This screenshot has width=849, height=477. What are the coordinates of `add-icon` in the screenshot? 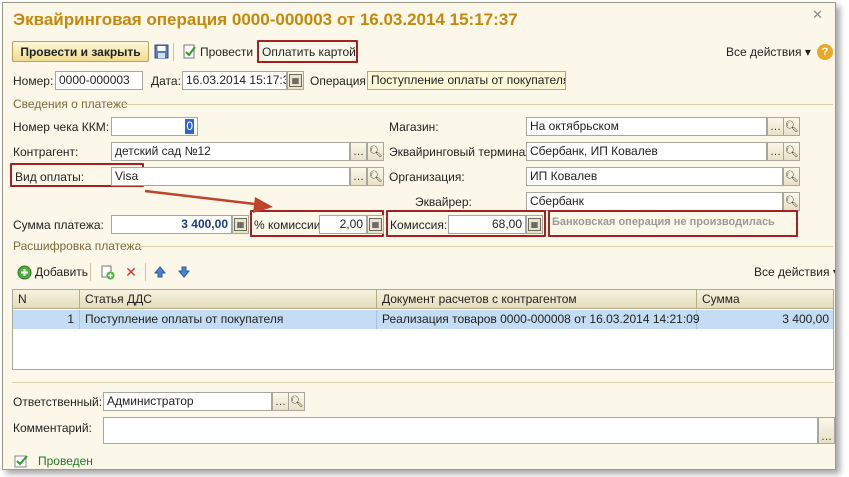 It's located at (24, 272).